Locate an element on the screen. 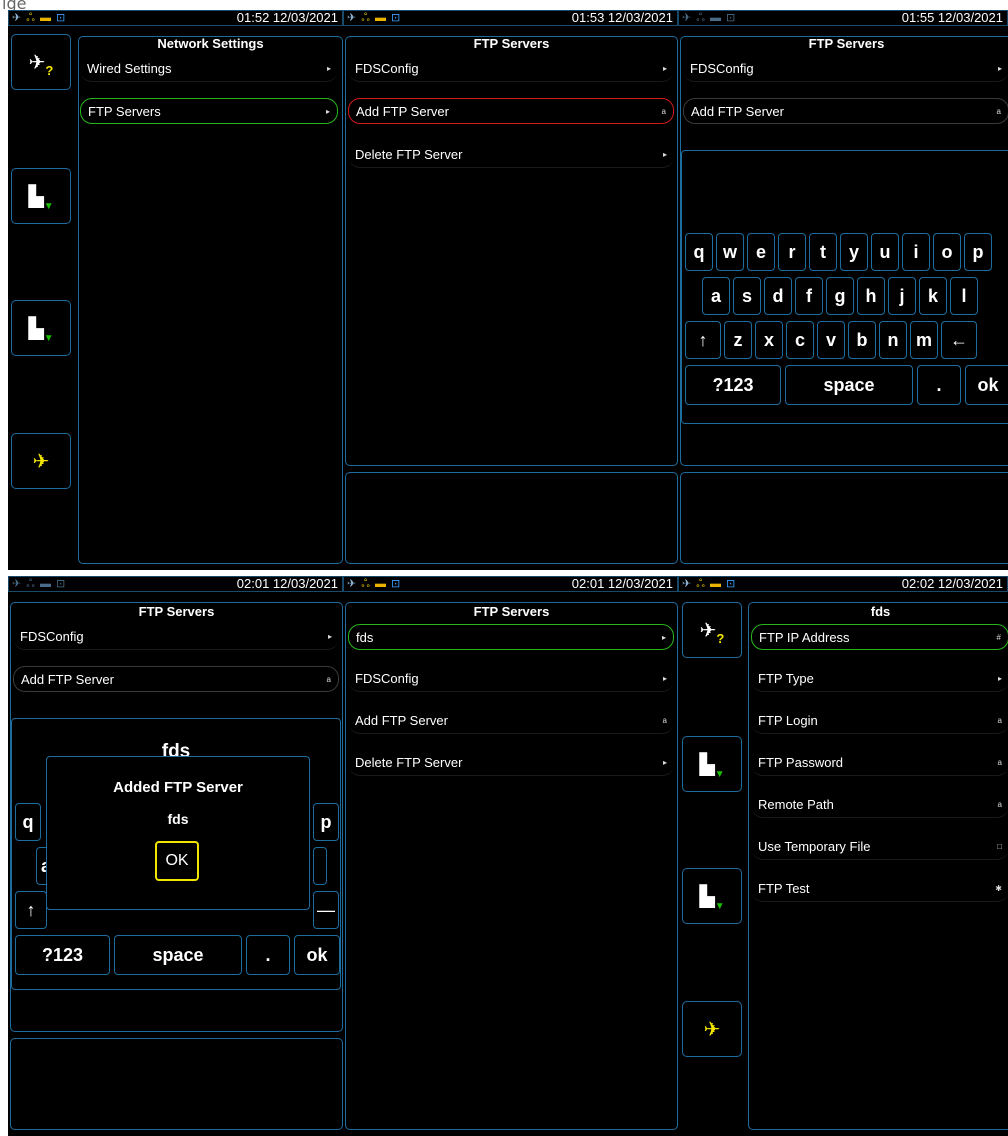 This screenshot has height=1136, width=1008. menu-item-label: FTP Type is located at coordinates (786, 678).